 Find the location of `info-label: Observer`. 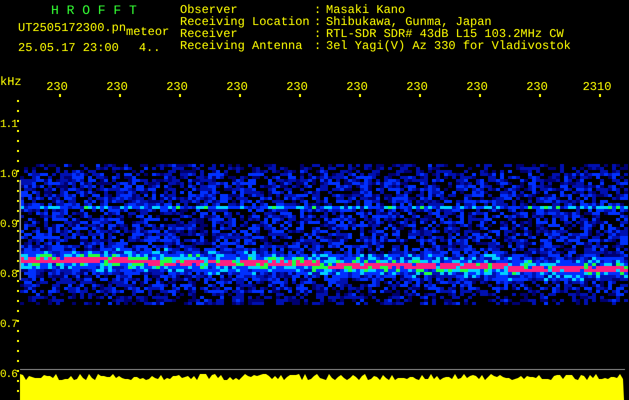

info-label: Observer is located at coordinates (209, 10).